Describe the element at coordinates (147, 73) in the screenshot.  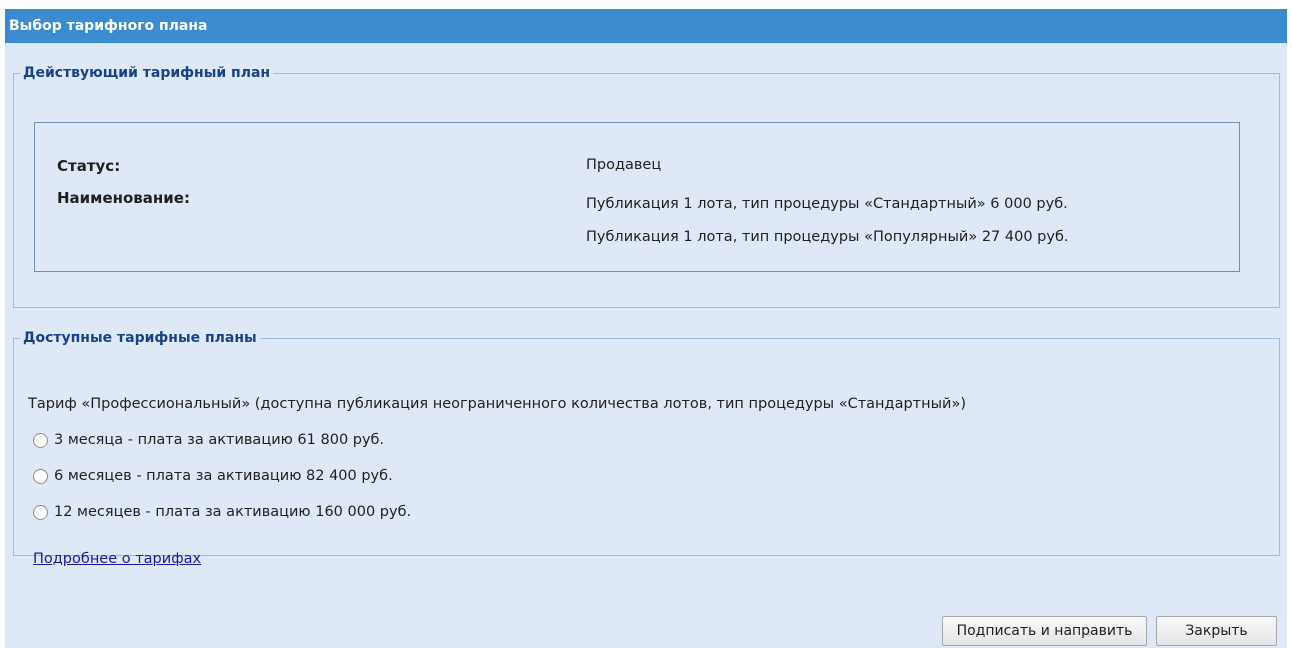
I see `current-plan-legend: Действующий тарифный план` at that location.